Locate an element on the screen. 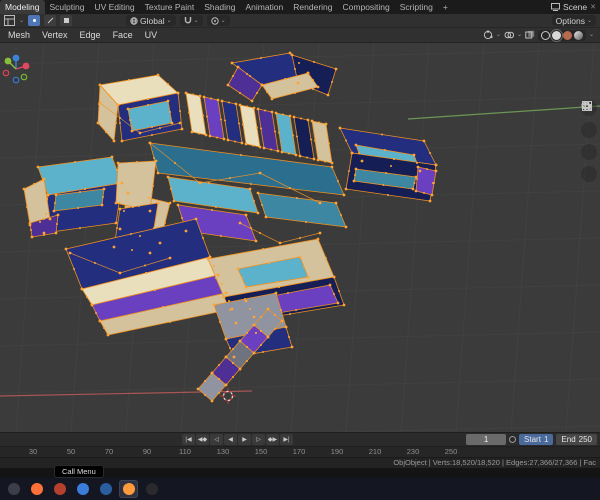 The height and width of the screenshot is (500, 600). play-button: ▷ is located at coordinates (258, 439).